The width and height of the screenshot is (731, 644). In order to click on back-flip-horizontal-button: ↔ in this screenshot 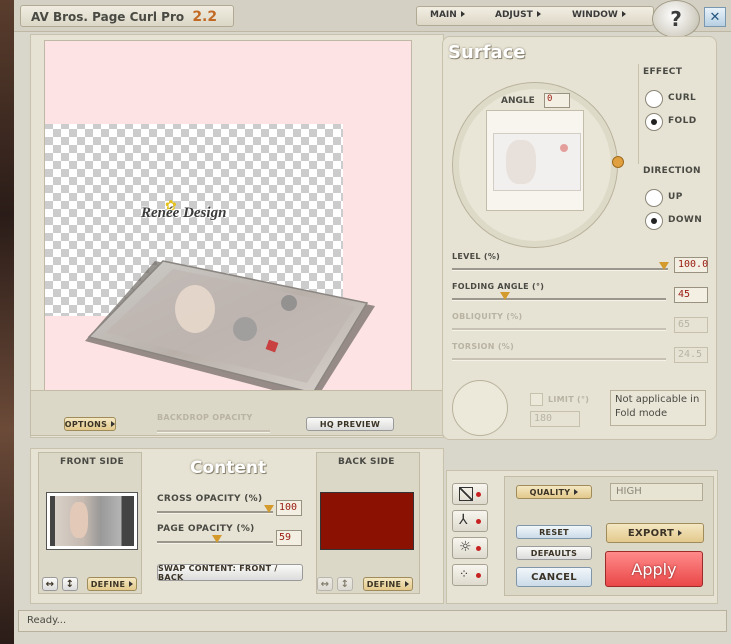, I will do `click(325, 584)`.